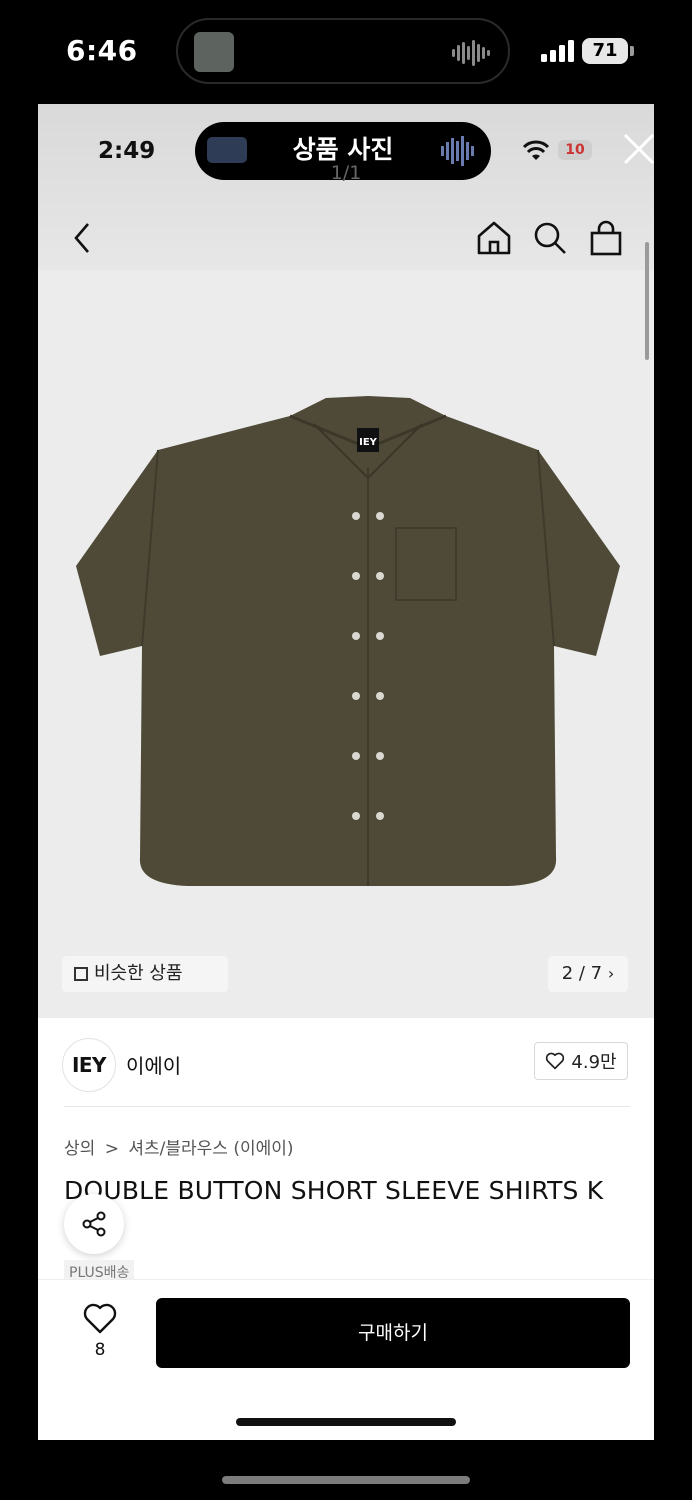  Describe the element at coordinates (368, 442) in the screenshot. I see `shirt-label: IEY` at that location.